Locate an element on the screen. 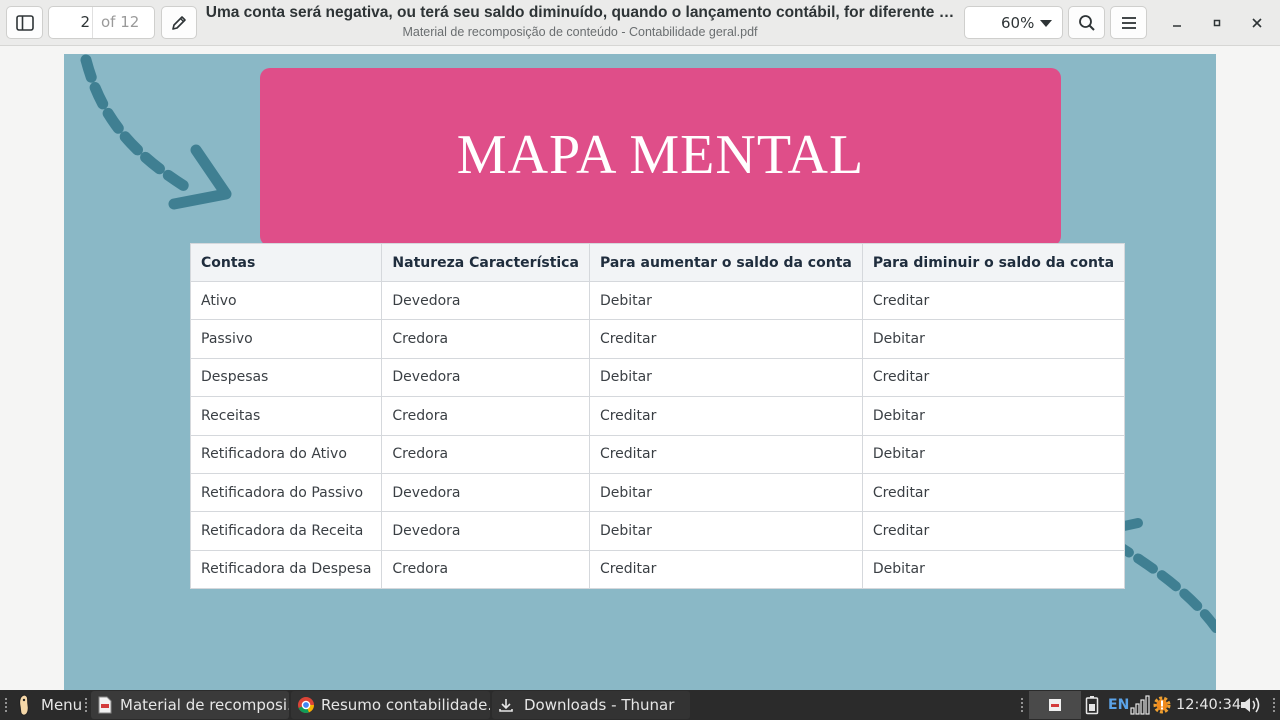  chrome-icon is located at coordinates (306, 705).